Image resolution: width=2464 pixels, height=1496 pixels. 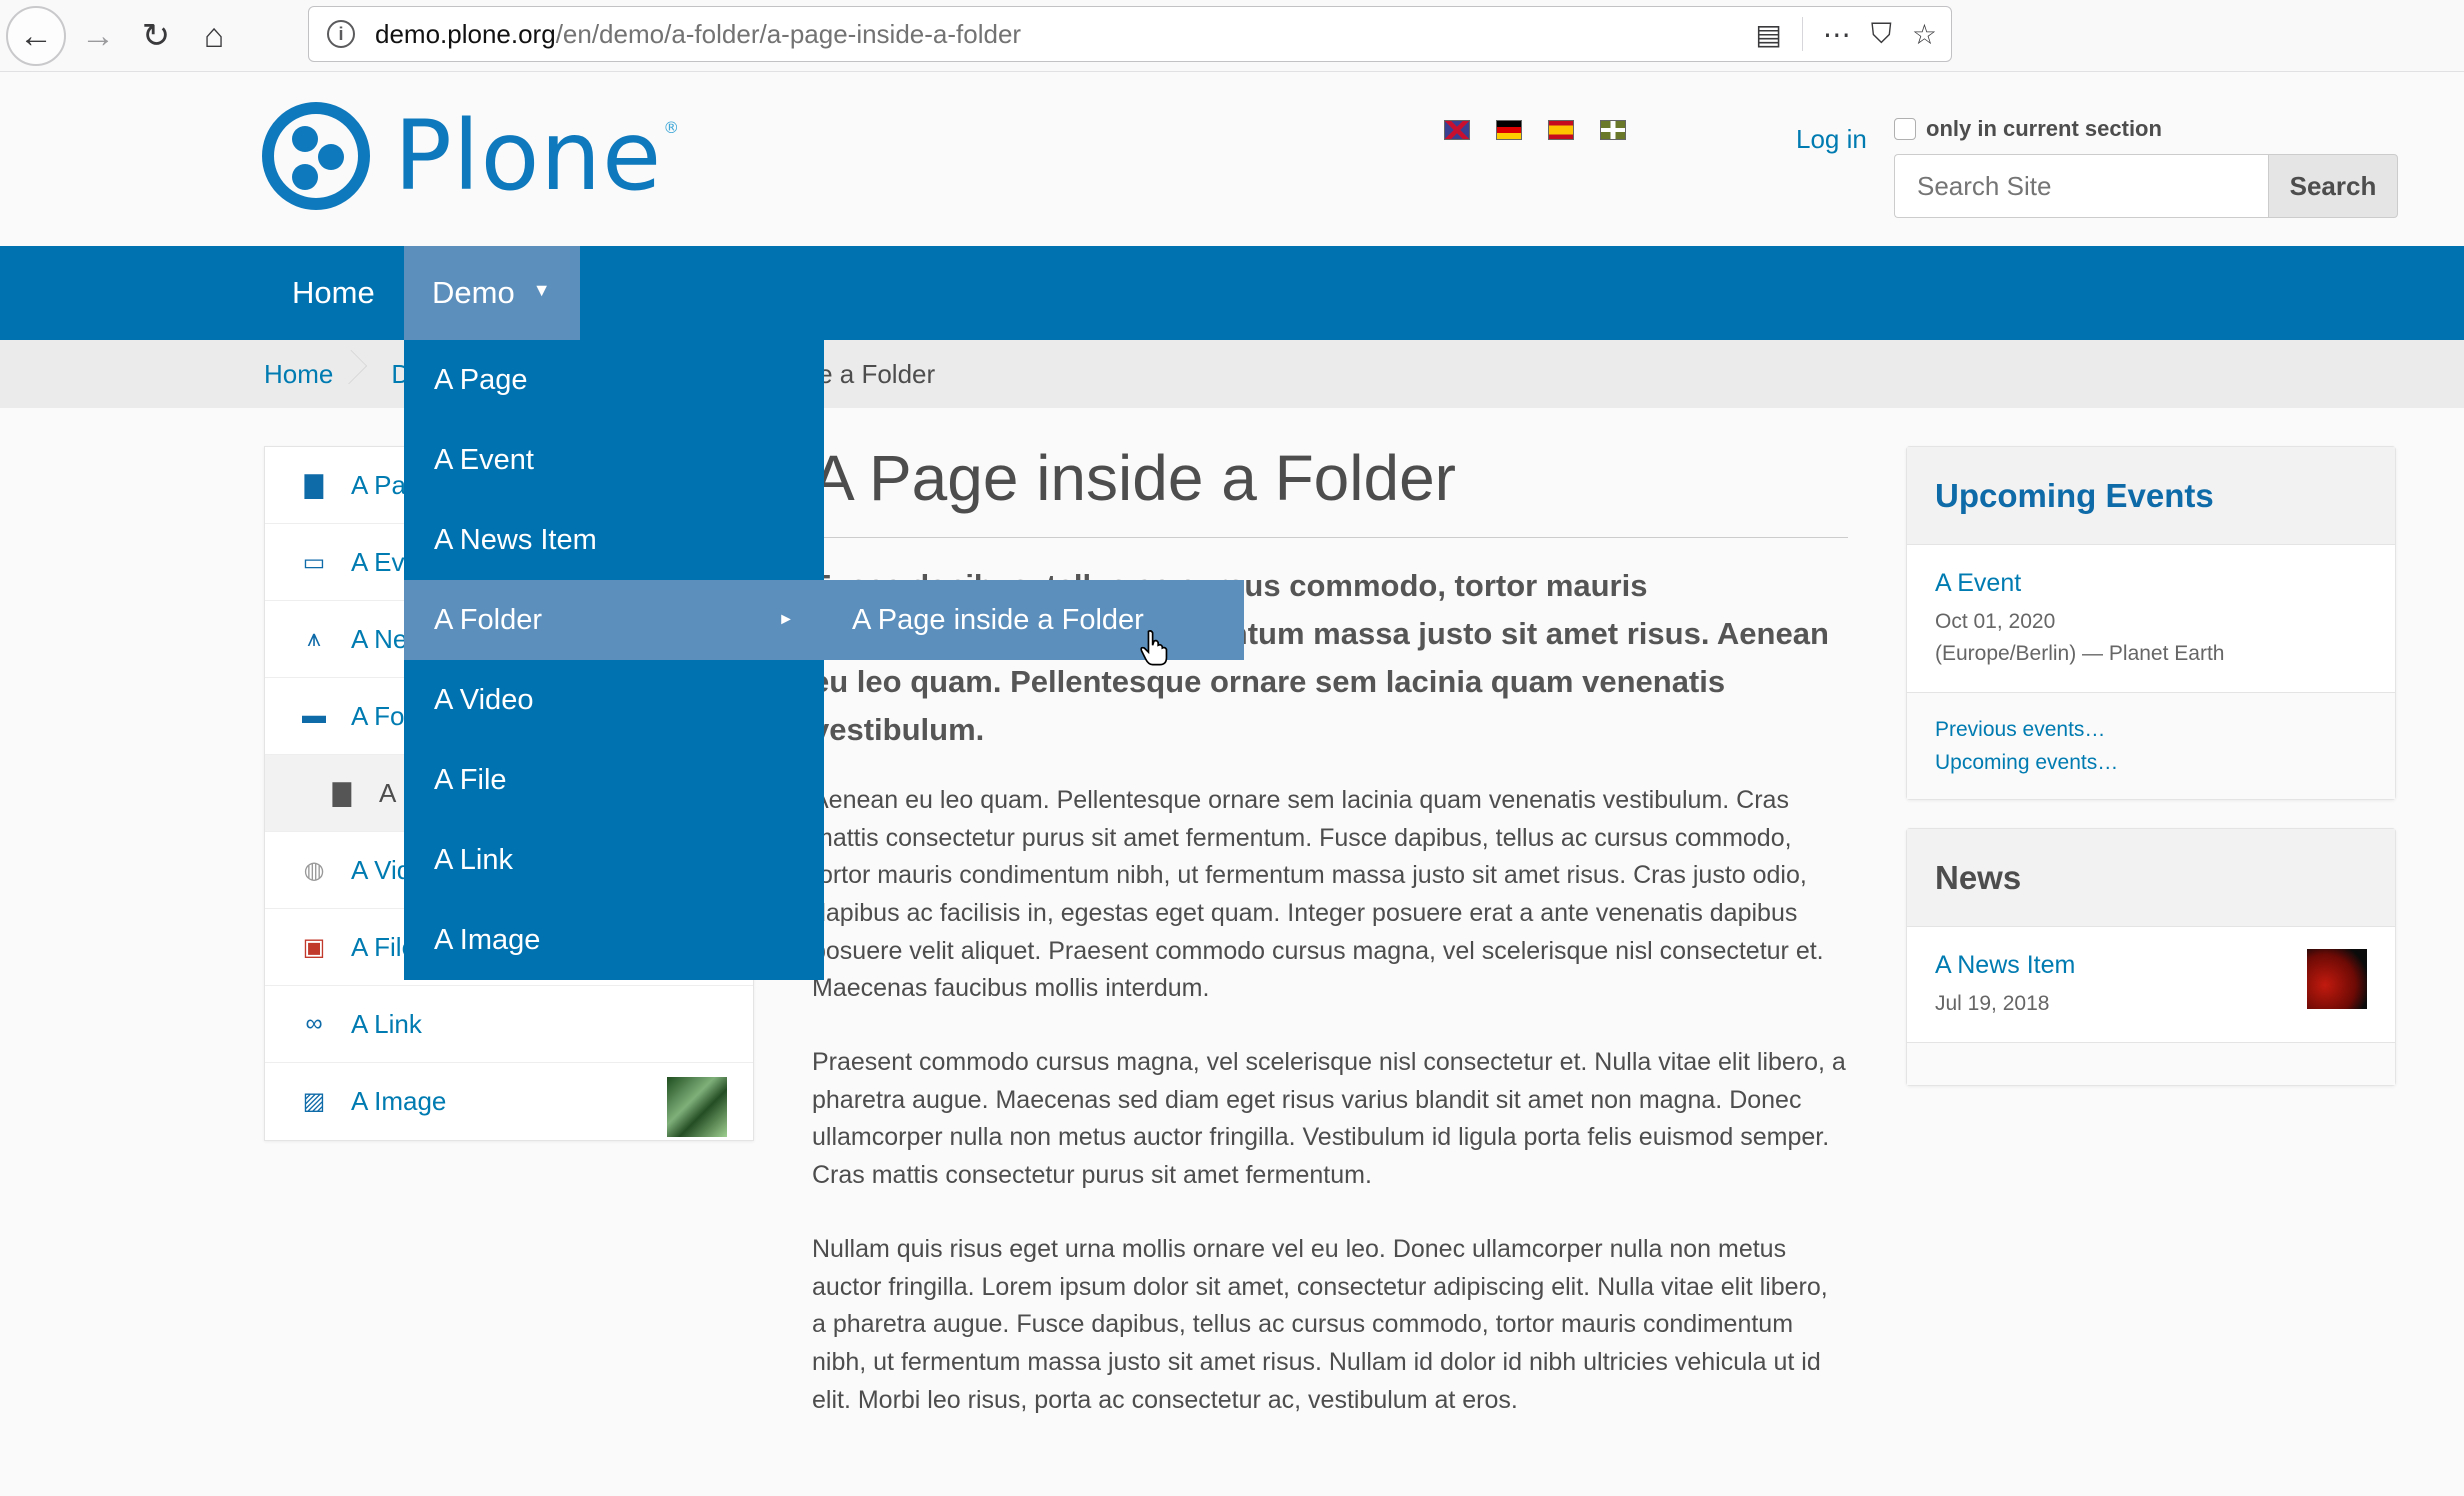 What do you see at coordinates (2151, 965) in the screenshot?
I see `news-link: A News Item` at bounding box center [2151, 965].